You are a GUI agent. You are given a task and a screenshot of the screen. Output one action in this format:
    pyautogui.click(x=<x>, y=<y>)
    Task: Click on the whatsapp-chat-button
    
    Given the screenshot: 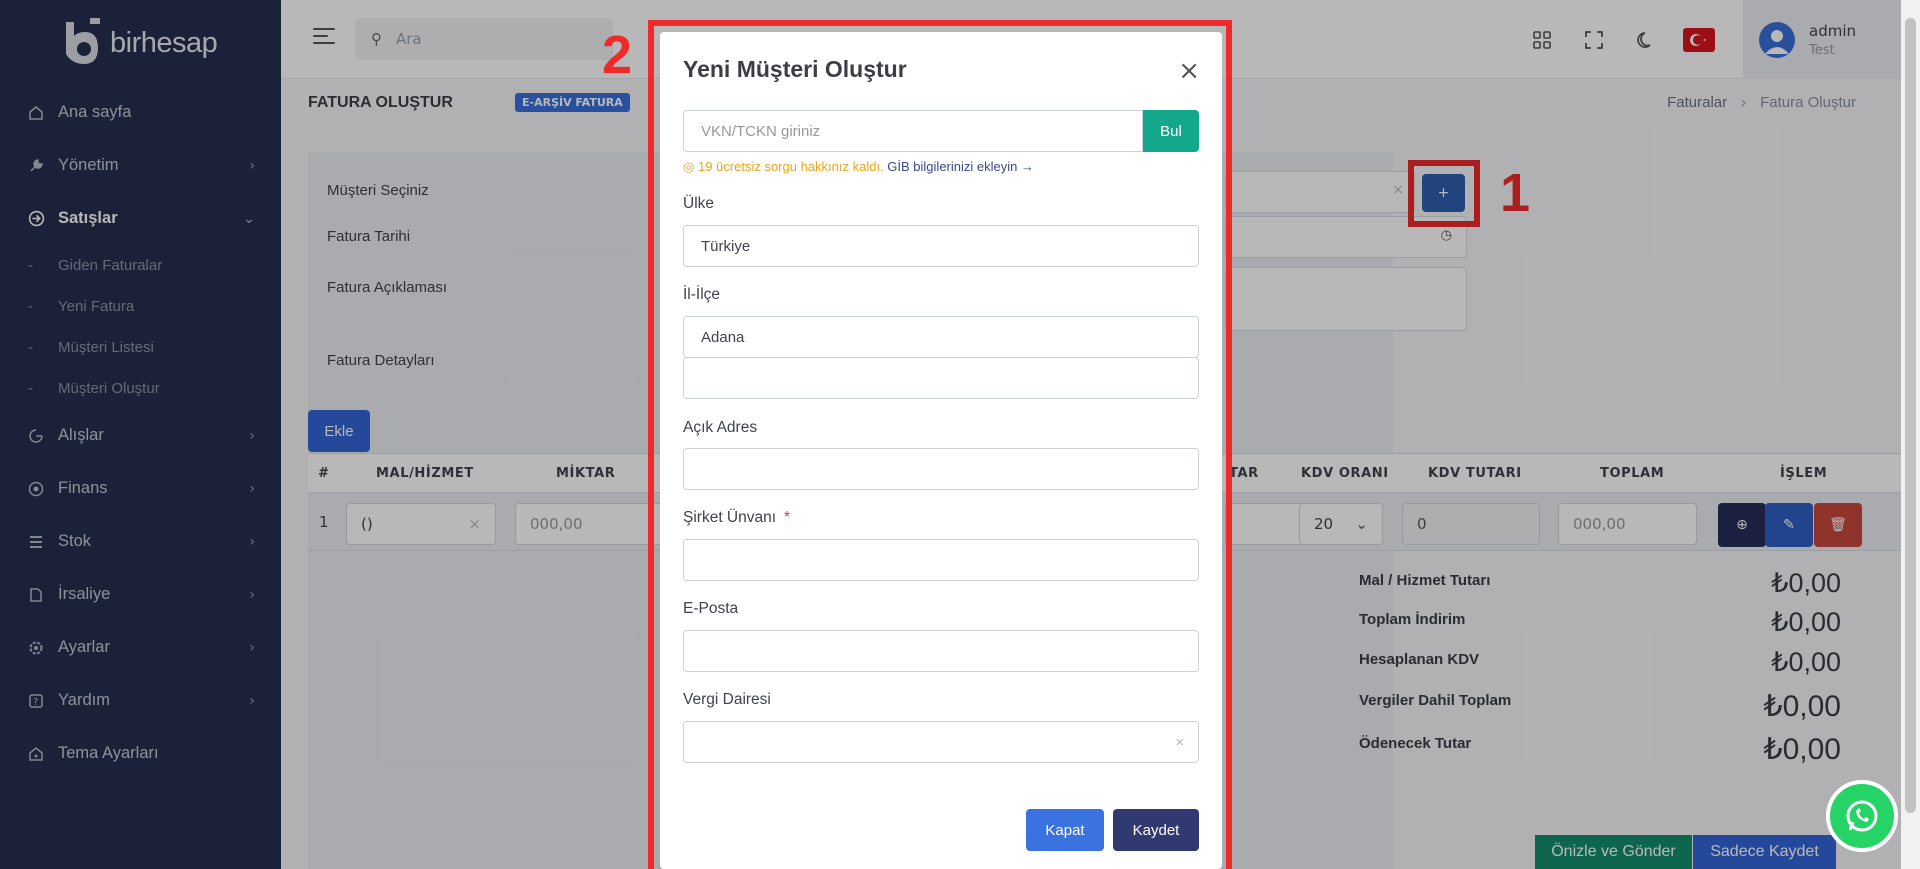 What is the action you would take?
    pyautogui.click(x=1862, y=816)
    